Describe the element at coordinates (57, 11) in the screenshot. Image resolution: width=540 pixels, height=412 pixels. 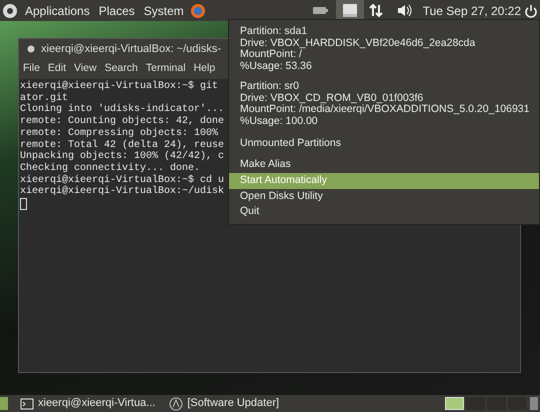
I see `panel-menu: Applications` at that location.